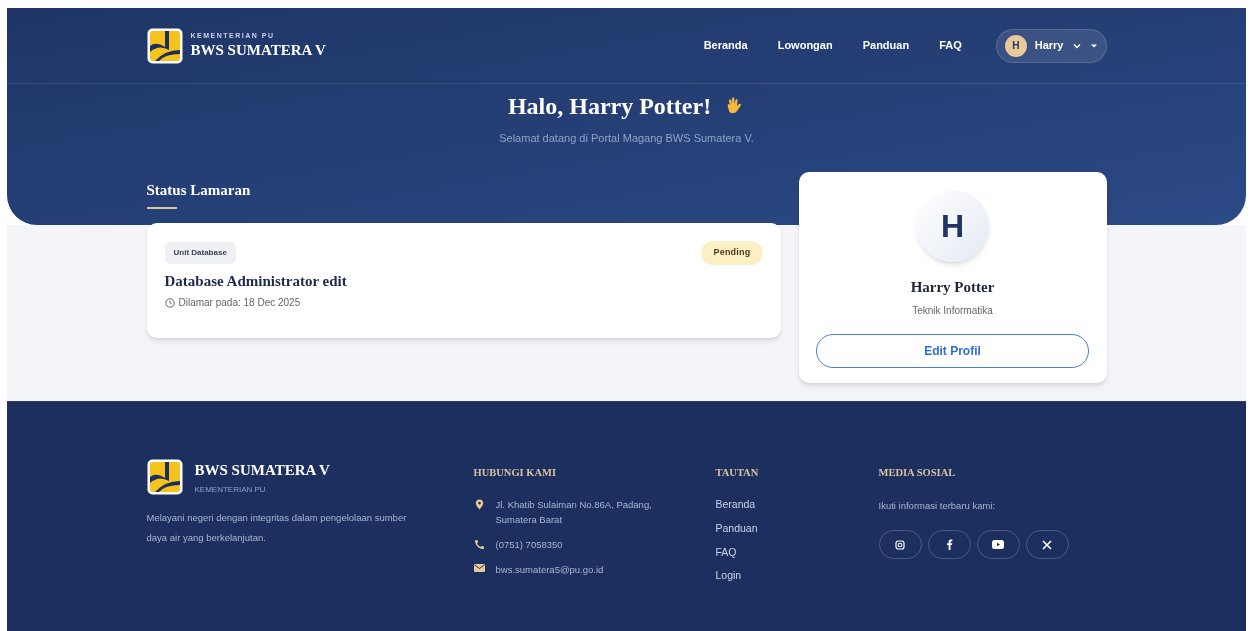 This screenshot has height=631, width=1253. Describe the element at coordinates (239, 303) in the screenshot. I see `applied-date: Dilamar pada: 18 Dec 2025` at that location.